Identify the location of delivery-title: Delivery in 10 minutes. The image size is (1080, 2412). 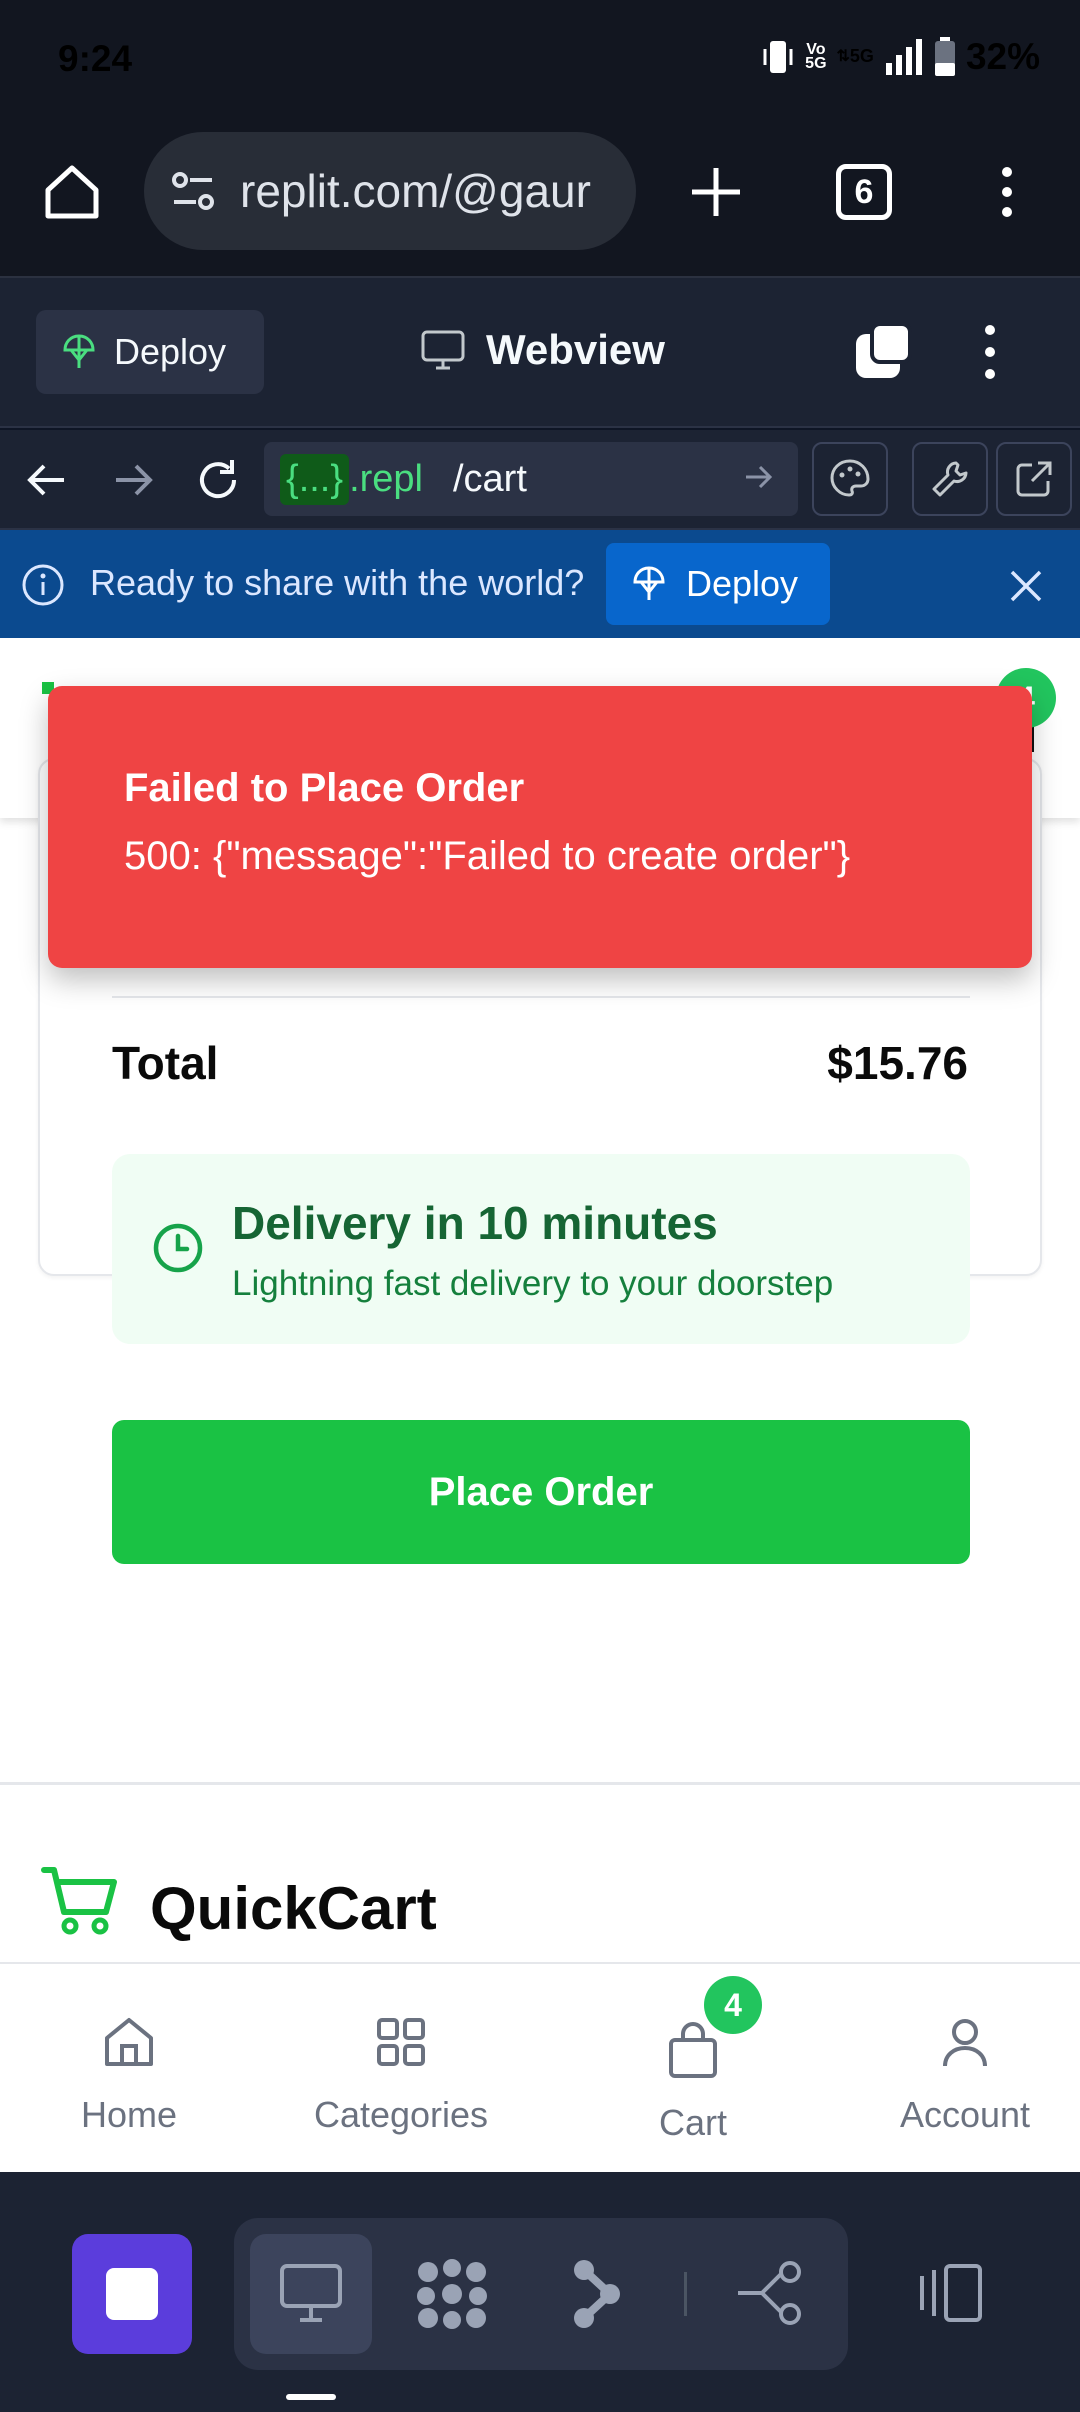
(475, 1223).